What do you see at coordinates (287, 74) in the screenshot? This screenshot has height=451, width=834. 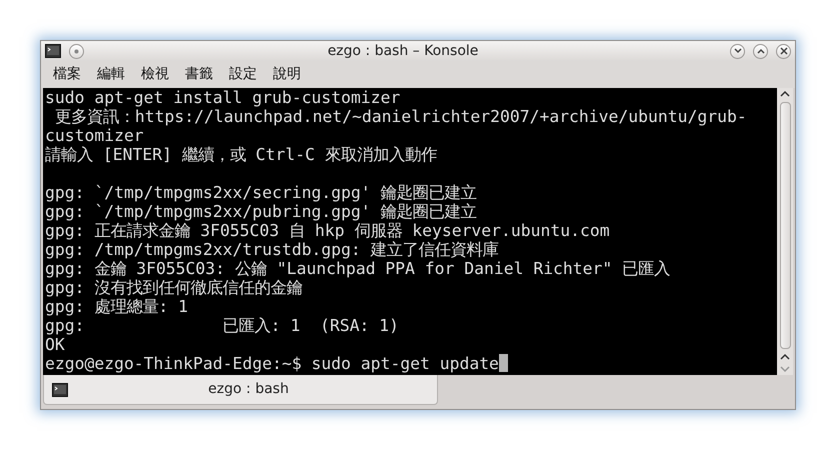 I see `menu-item: 說明` at bounding box center [287, 74].